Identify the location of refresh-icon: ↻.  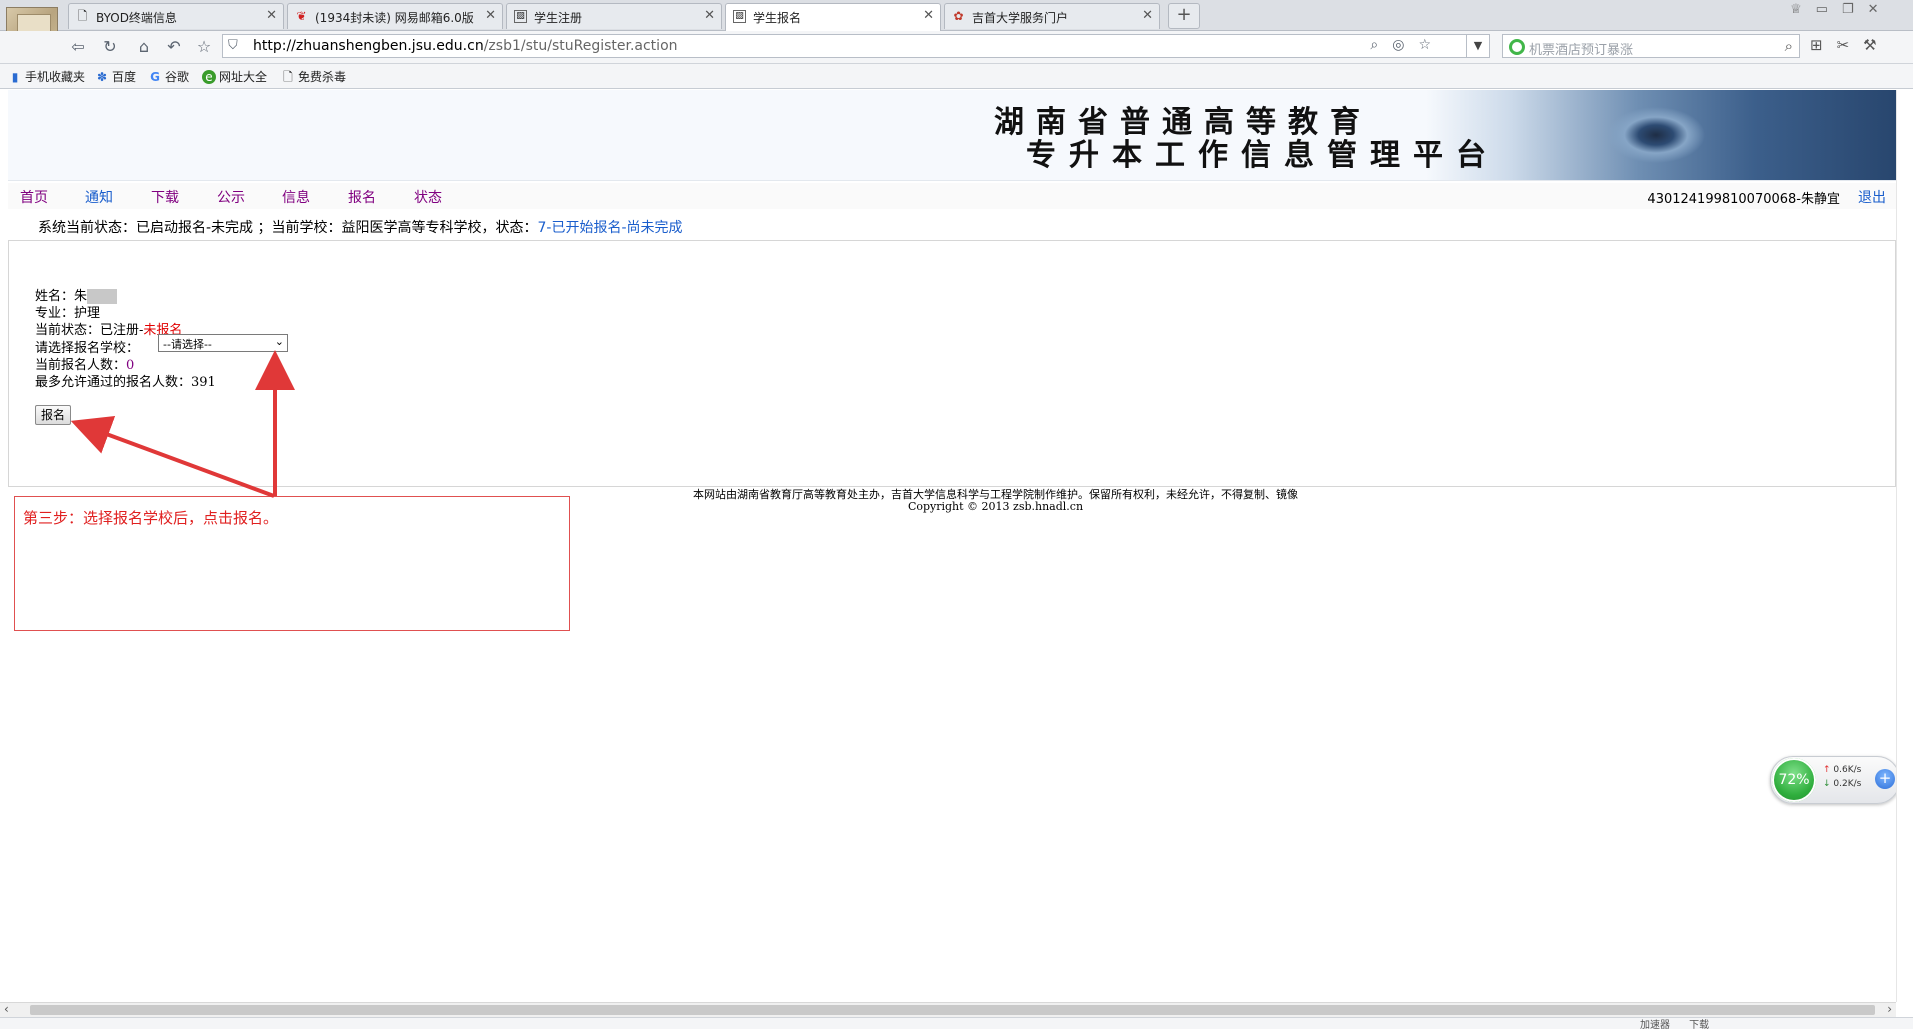
(110, 47).